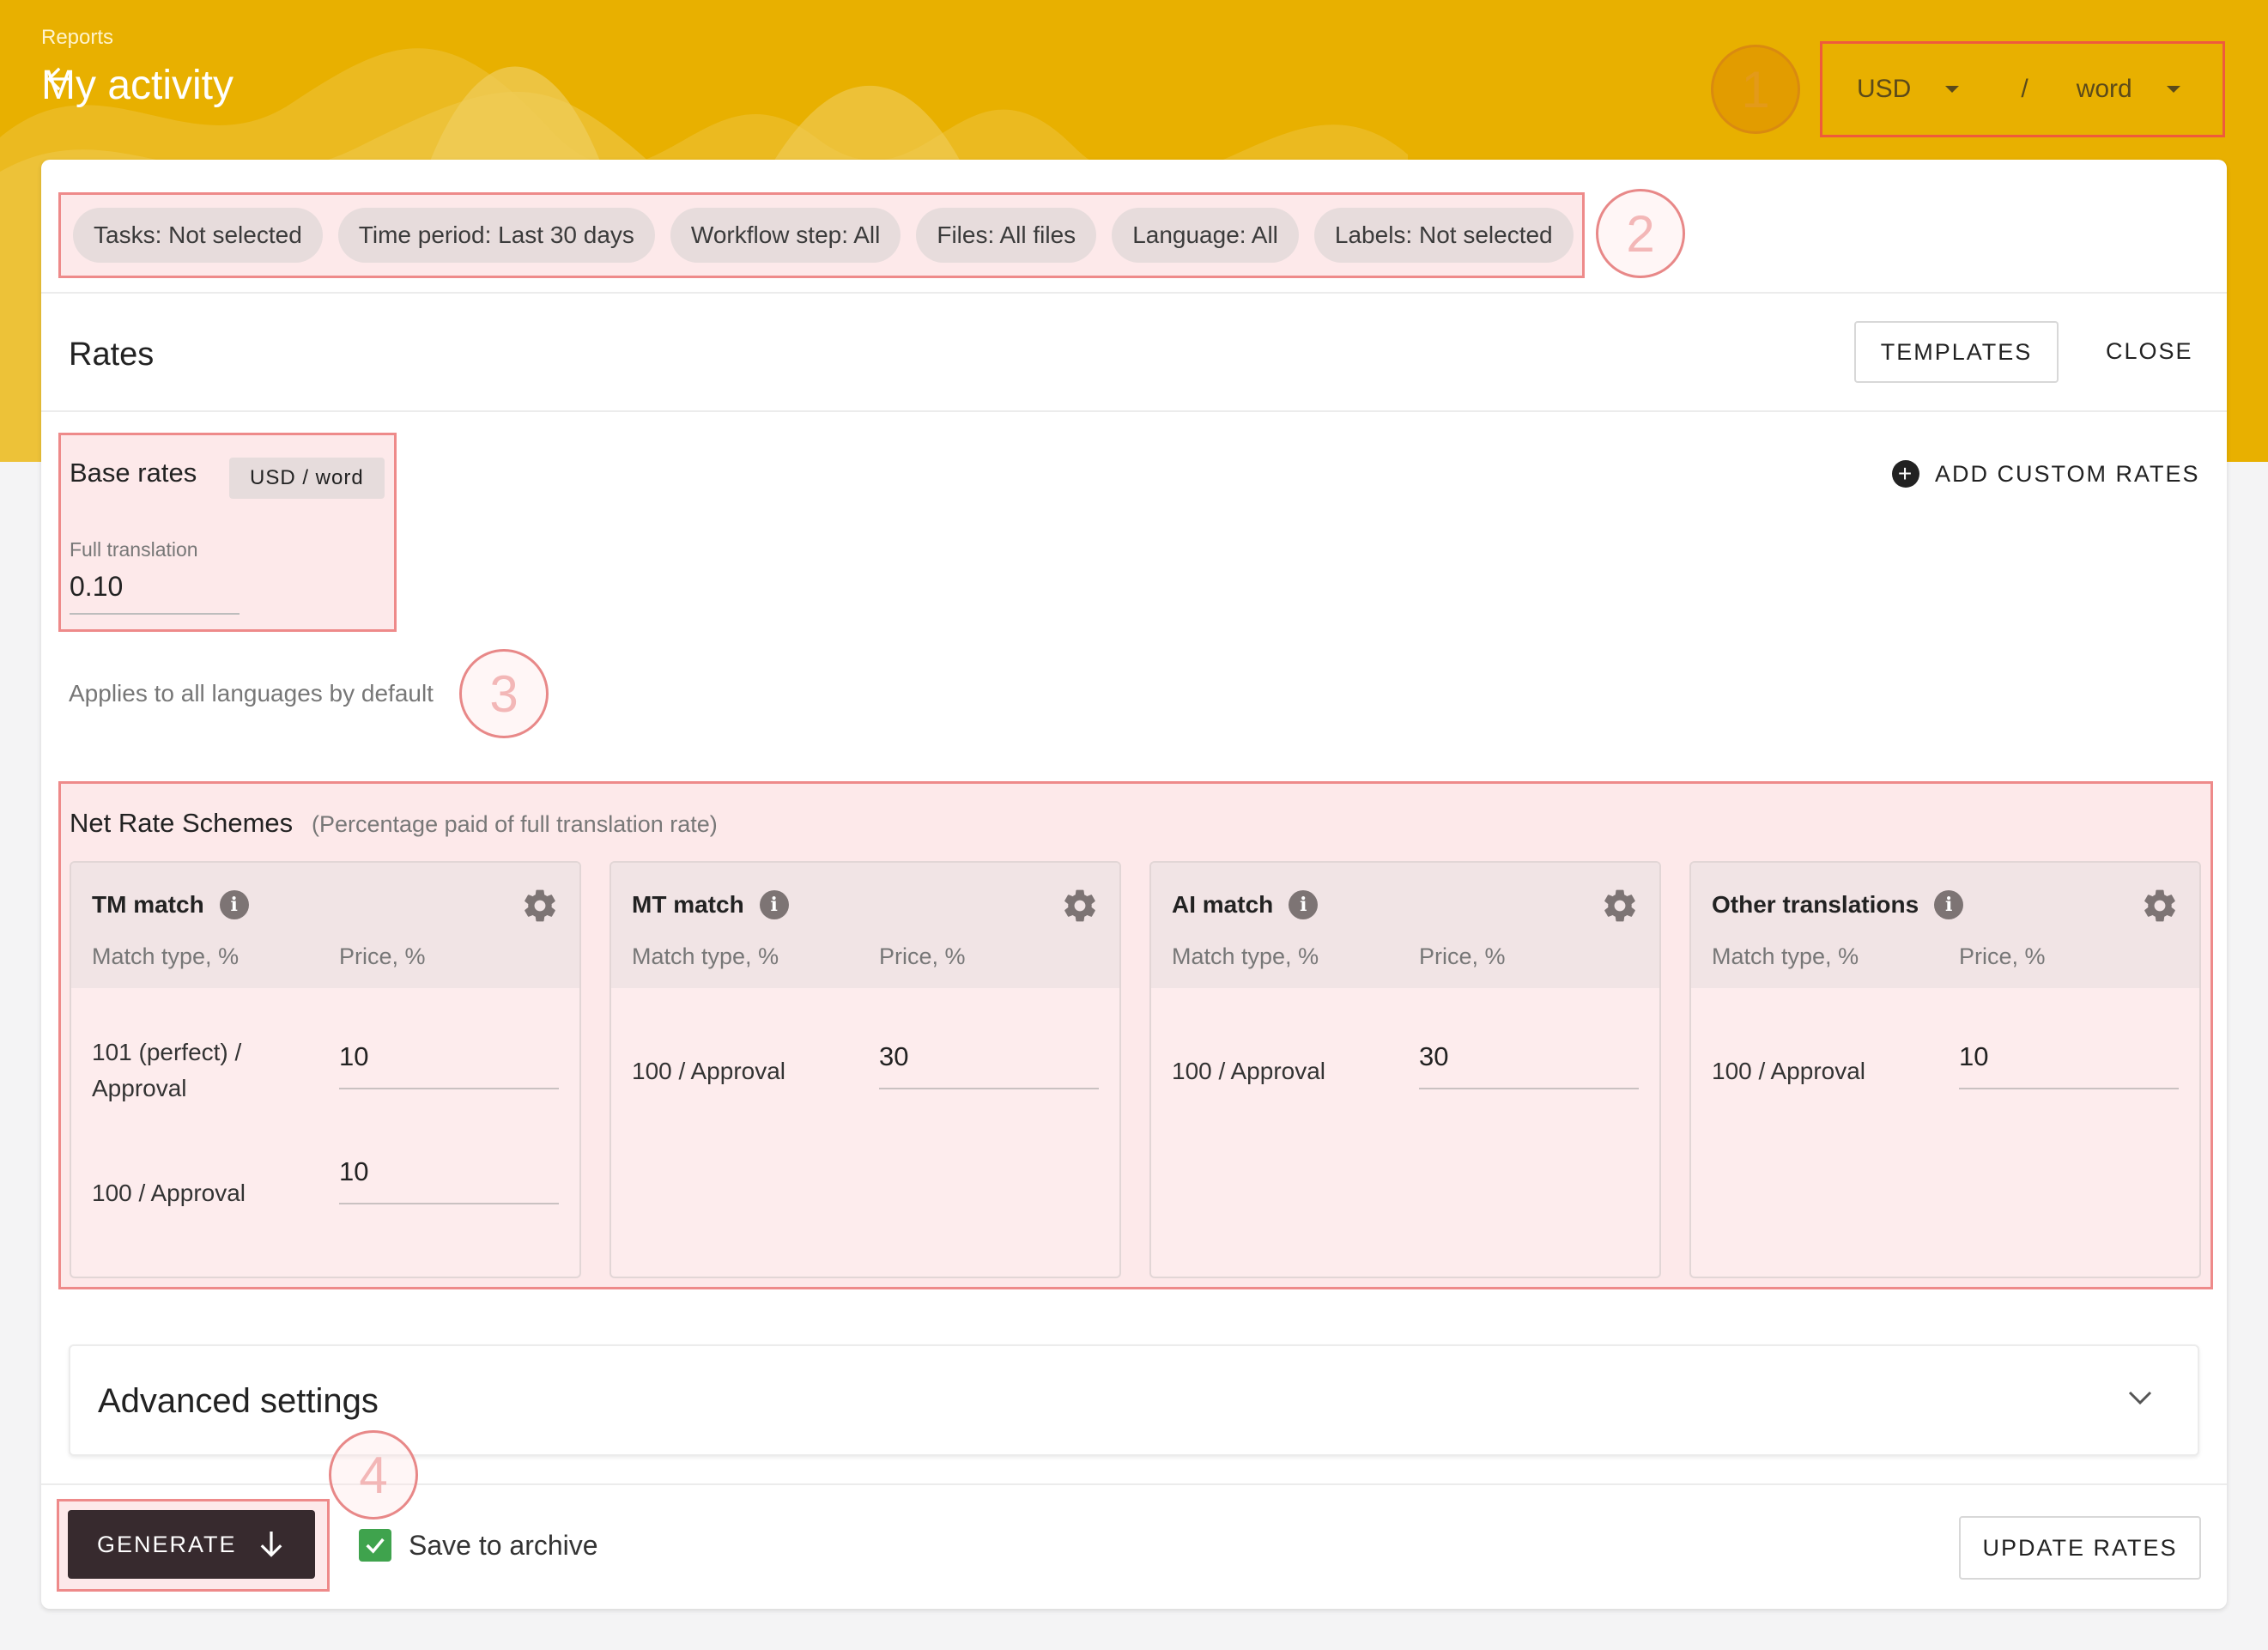  Describe the element at coordinates (2080, 1548) in the screenshot. I see `update-rates-button: UPDATE RATES` at that location.